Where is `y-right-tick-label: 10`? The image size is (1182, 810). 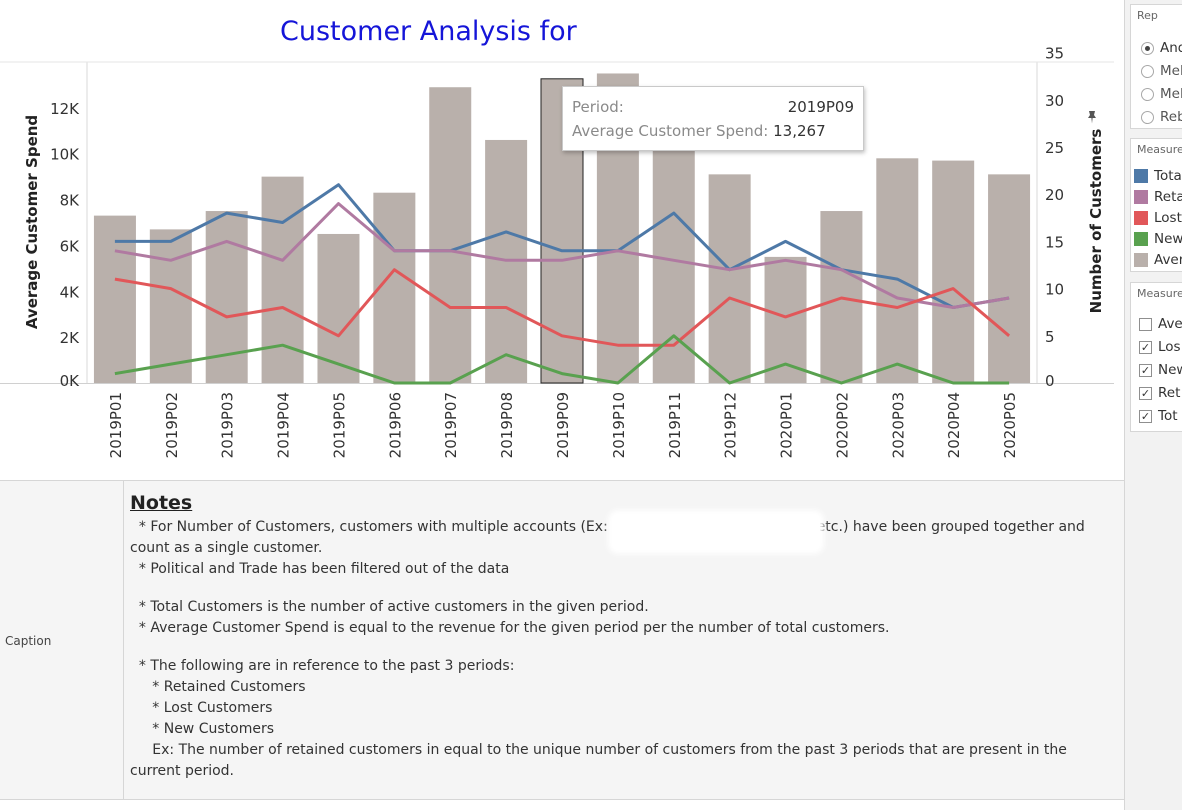
y-right-tick-label: 10 is located at coordinates (1054, 290).